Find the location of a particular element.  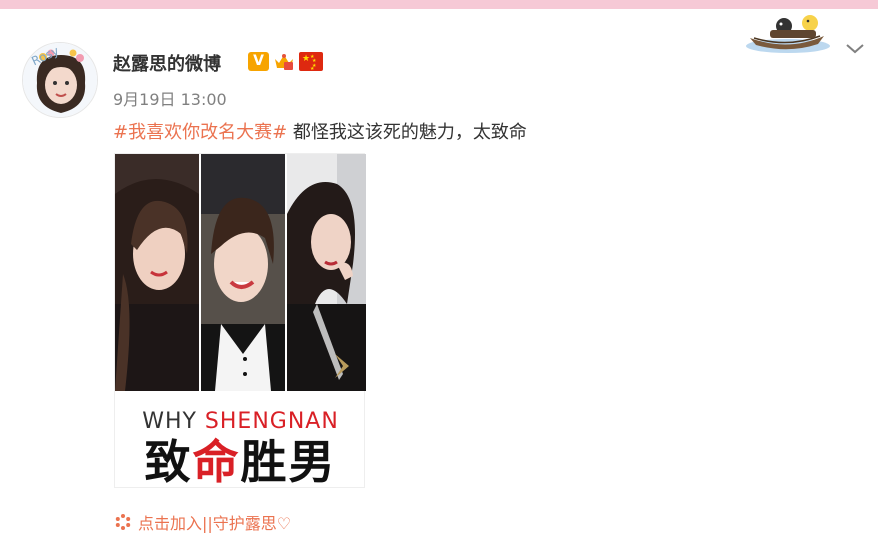

shengnan-text: SHENGNAN is located at coordinates (271, 421).